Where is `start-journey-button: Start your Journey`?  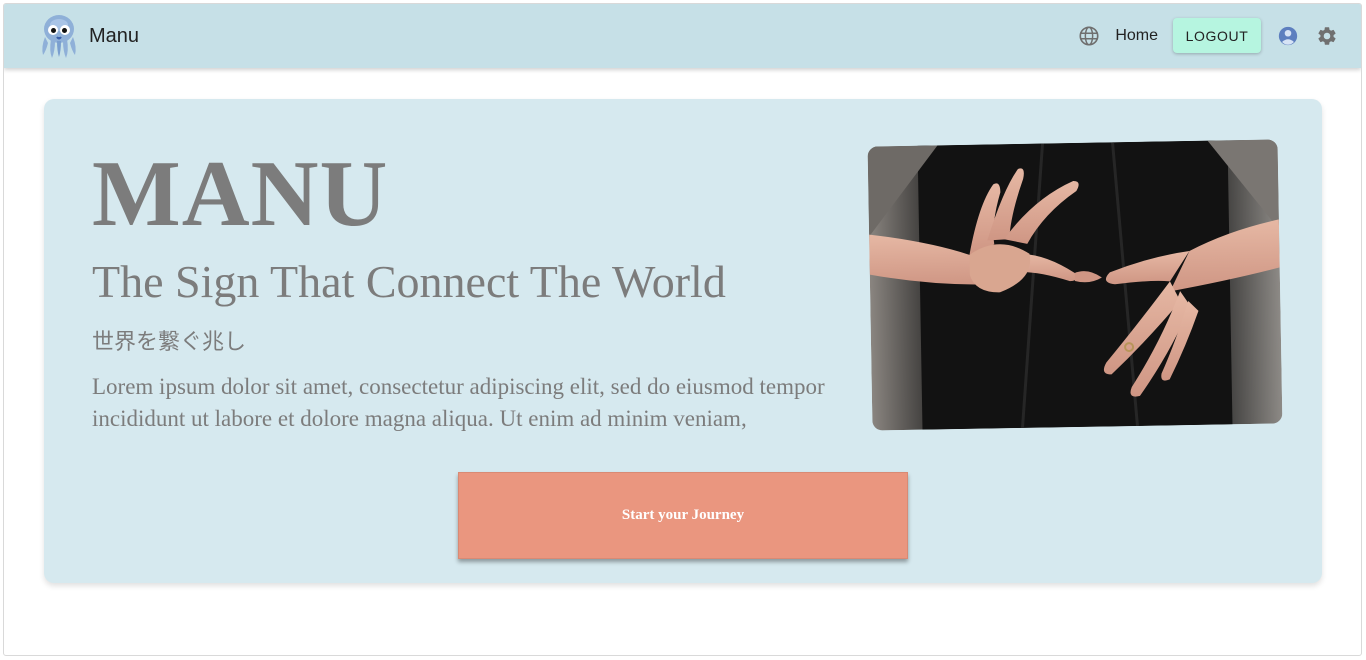 start-journey-button: Start your Journey is located at coordinates (683, 515).